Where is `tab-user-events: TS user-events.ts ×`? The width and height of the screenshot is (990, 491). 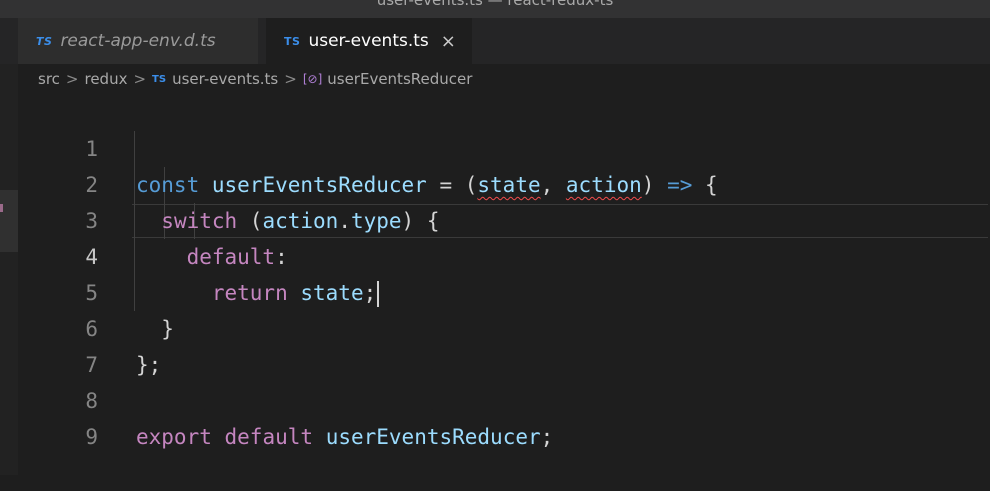
tab-user-events: TS user-events.ts × is located at coordinates (369, 41).